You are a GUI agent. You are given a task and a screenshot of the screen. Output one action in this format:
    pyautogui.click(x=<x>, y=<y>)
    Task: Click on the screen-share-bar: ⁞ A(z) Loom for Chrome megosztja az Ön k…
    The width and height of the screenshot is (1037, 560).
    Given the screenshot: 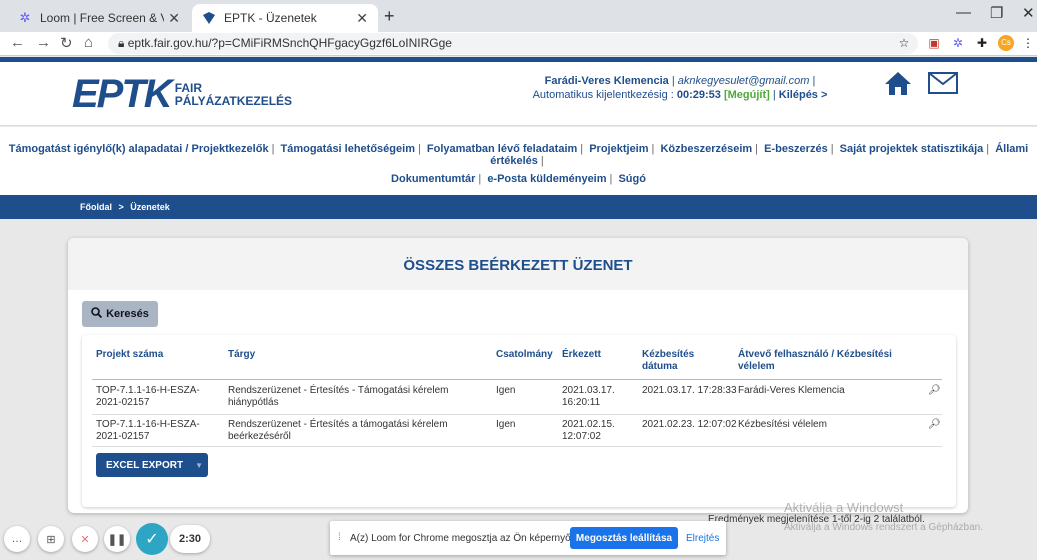 What is the action you would take?
    pyautogui.click(x=528, y=538)
    